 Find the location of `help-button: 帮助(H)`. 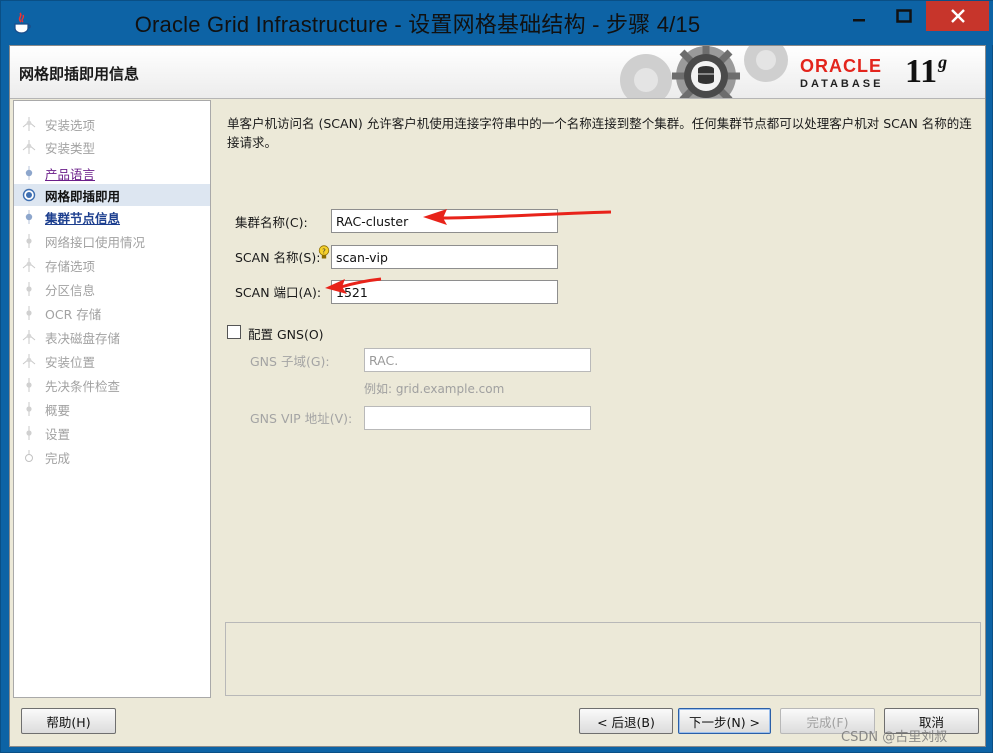

help-button: 帮助(H) is located at coordinates (68, 721).